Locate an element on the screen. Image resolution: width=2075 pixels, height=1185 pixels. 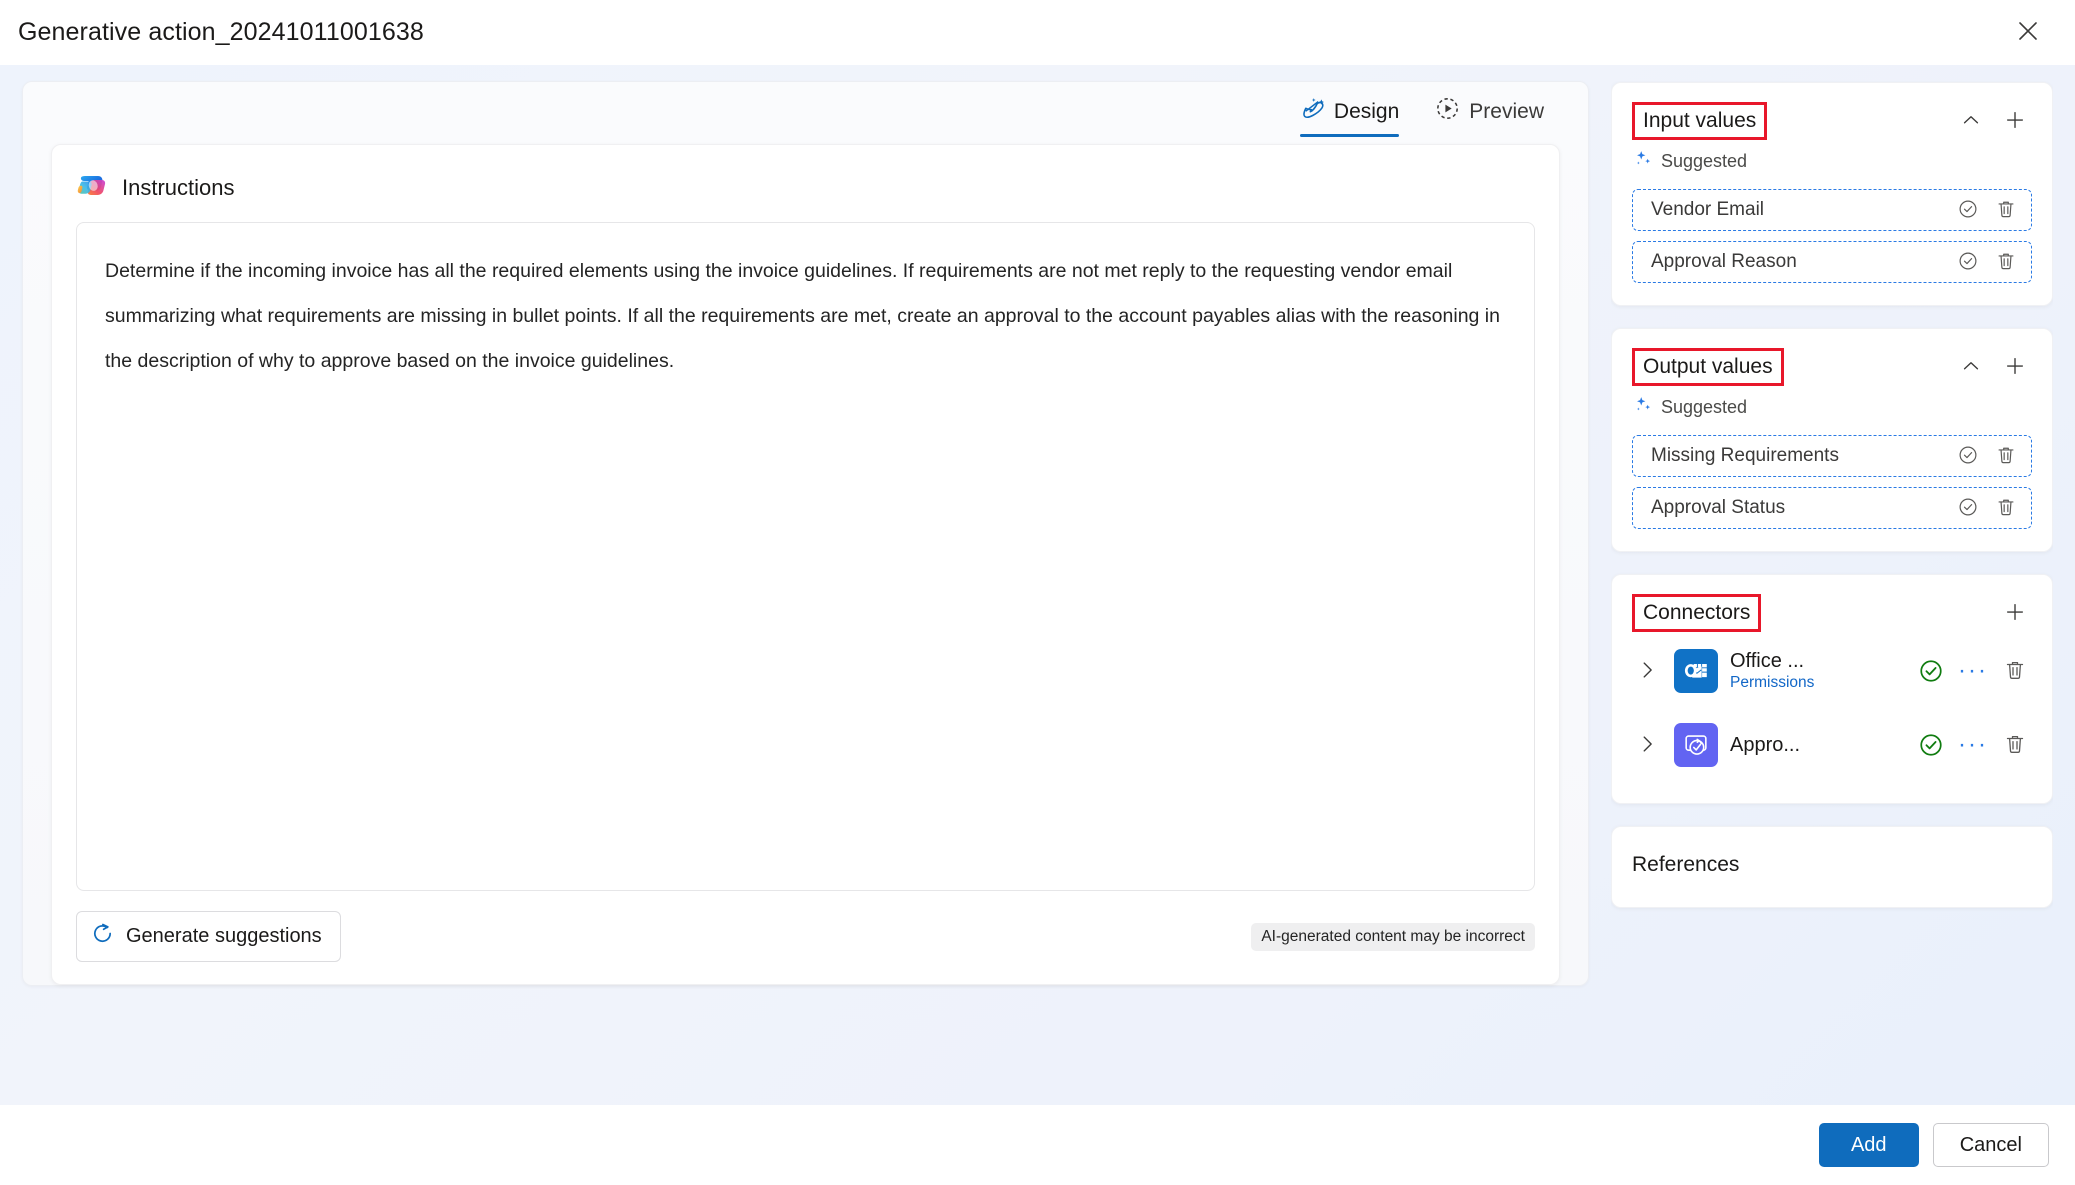
output-values-collapse-button is located at coordinates (1971, 367).